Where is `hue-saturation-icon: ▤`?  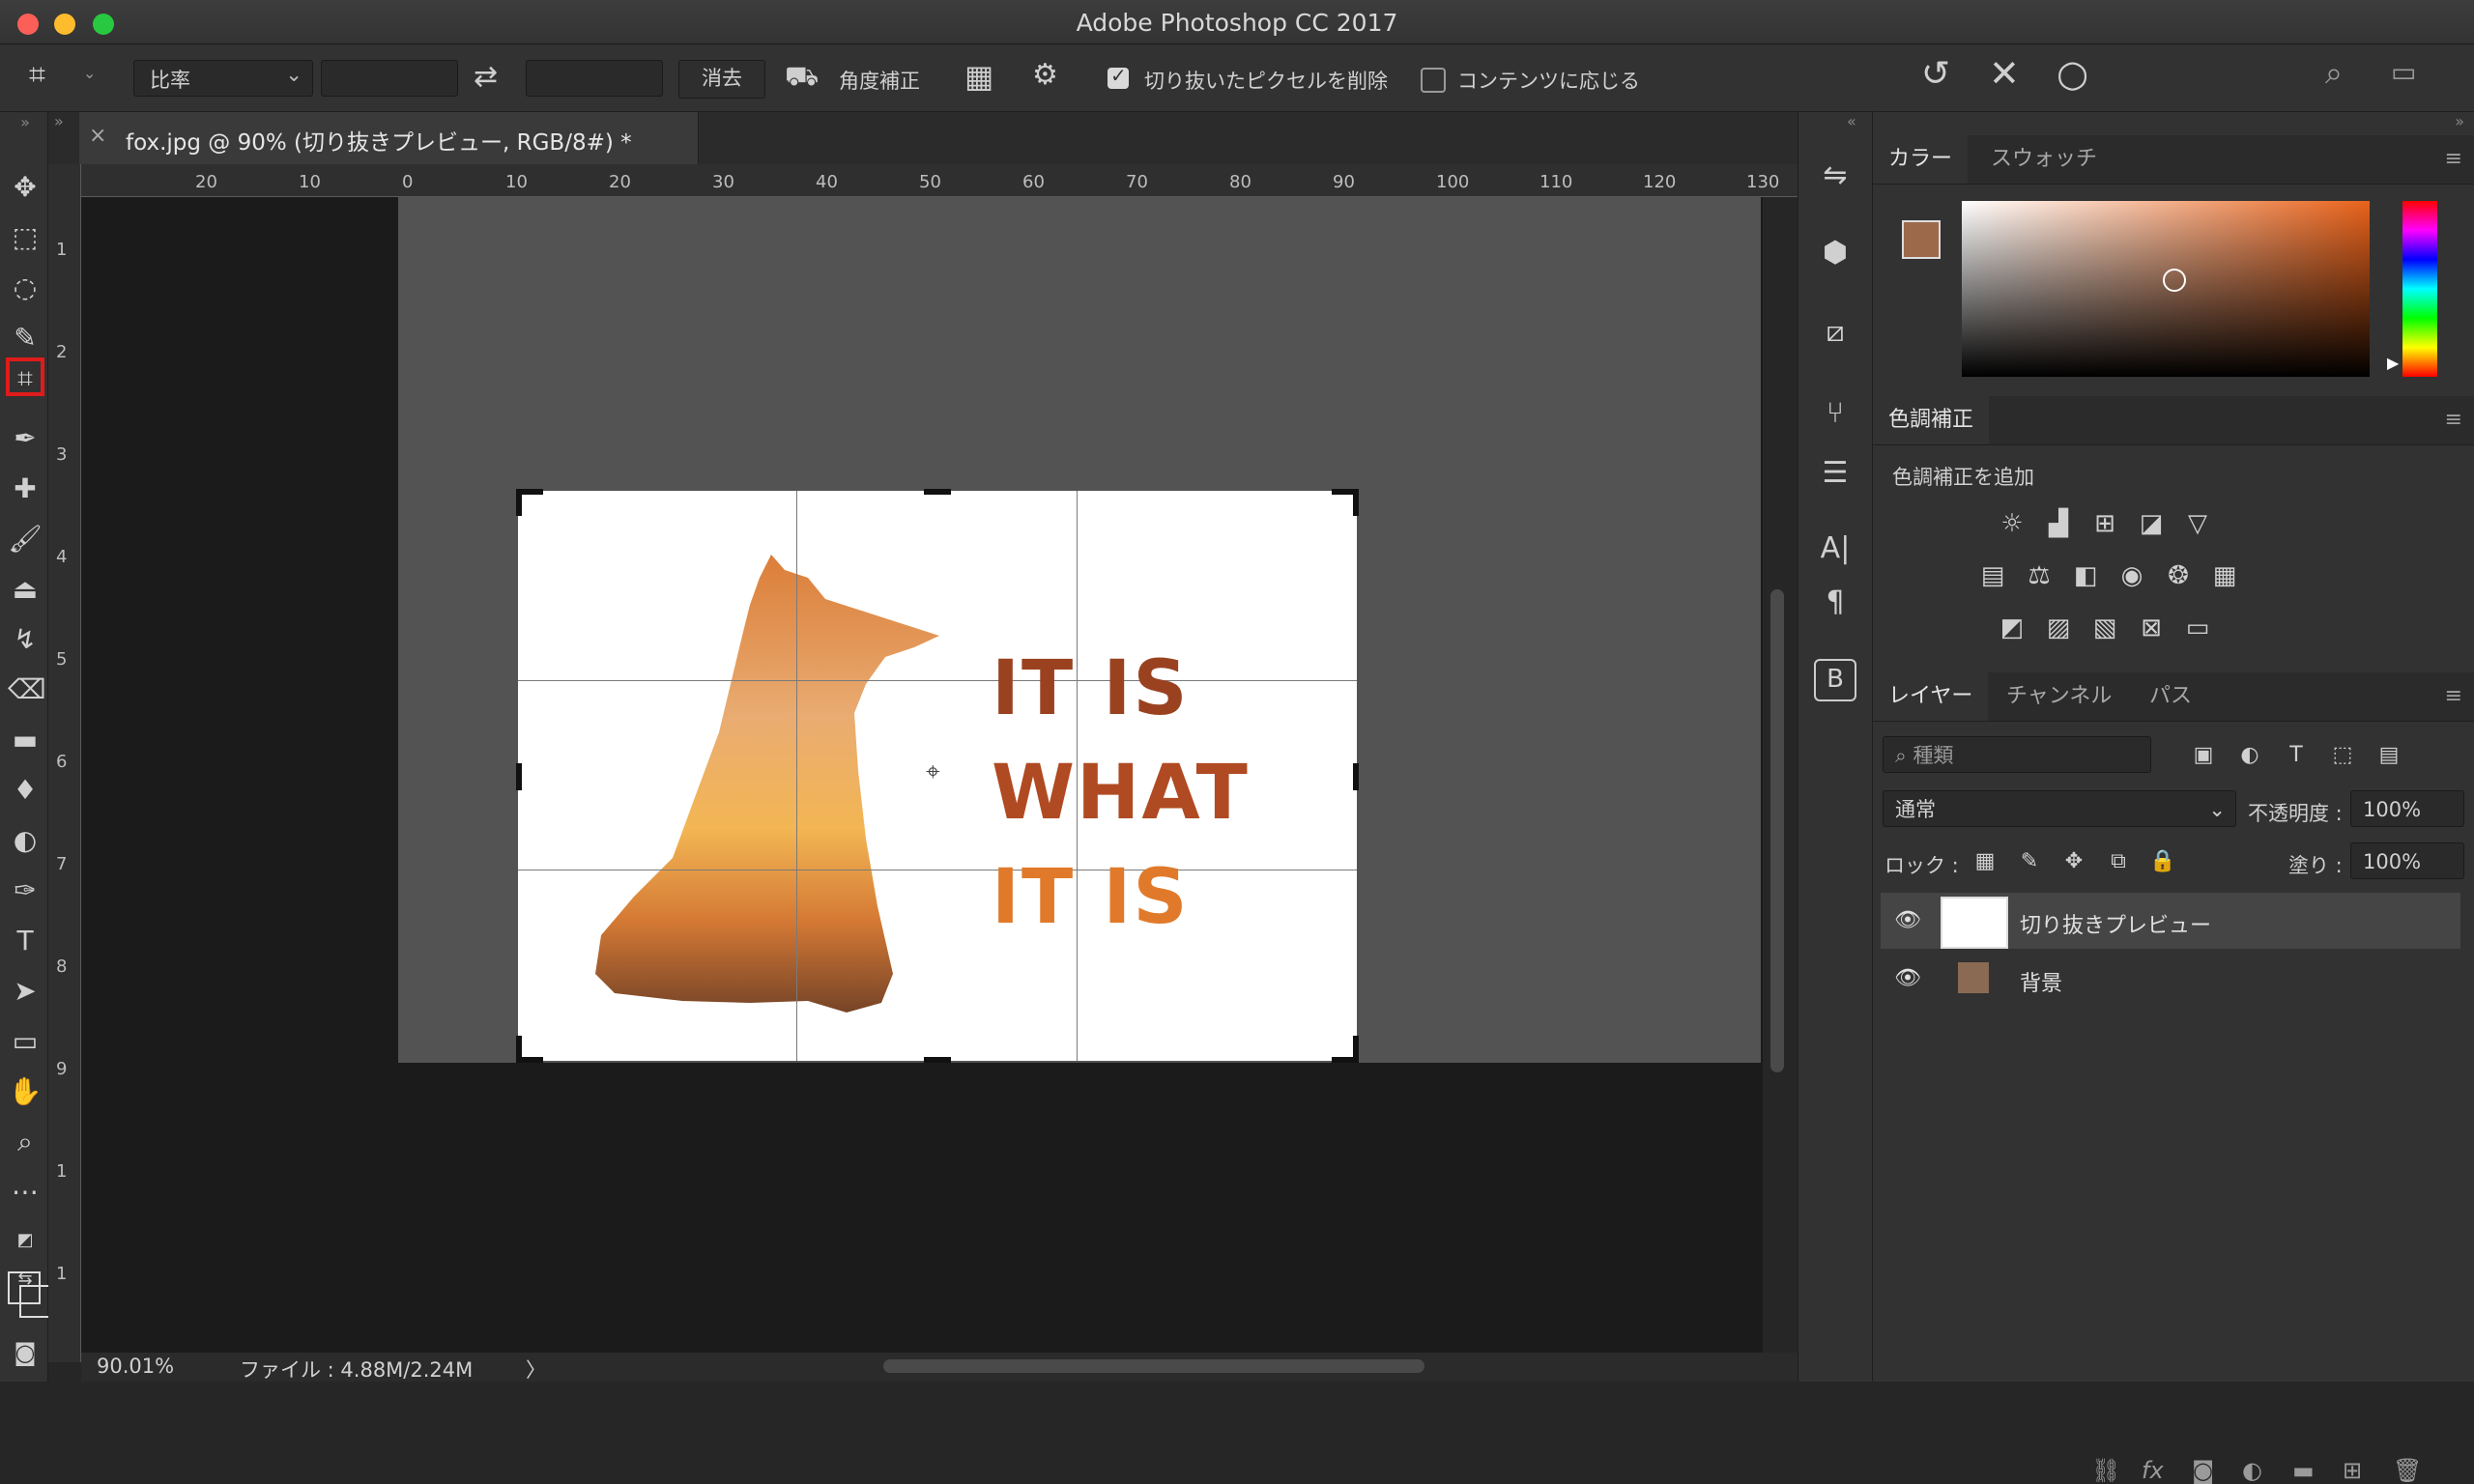 hue-saturation-icon: ▤ is located at coordinates (1992, 575).